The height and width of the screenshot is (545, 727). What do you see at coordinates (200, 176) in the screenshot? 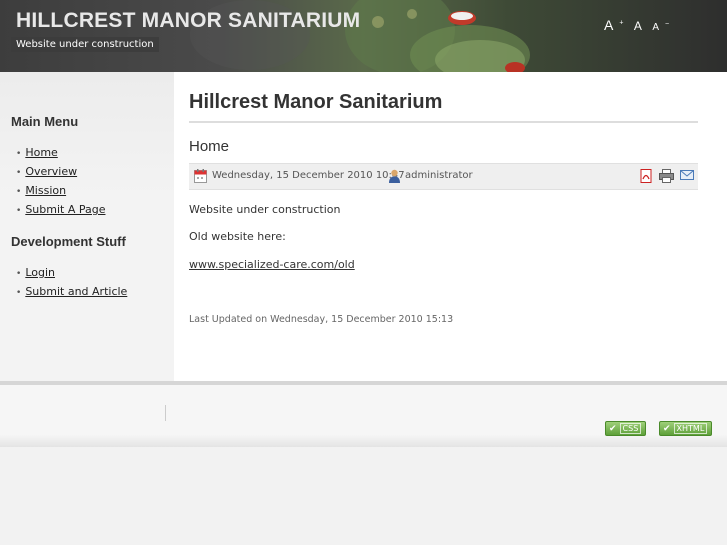
I see `calendar-icon` at bounding box center [200, 176].